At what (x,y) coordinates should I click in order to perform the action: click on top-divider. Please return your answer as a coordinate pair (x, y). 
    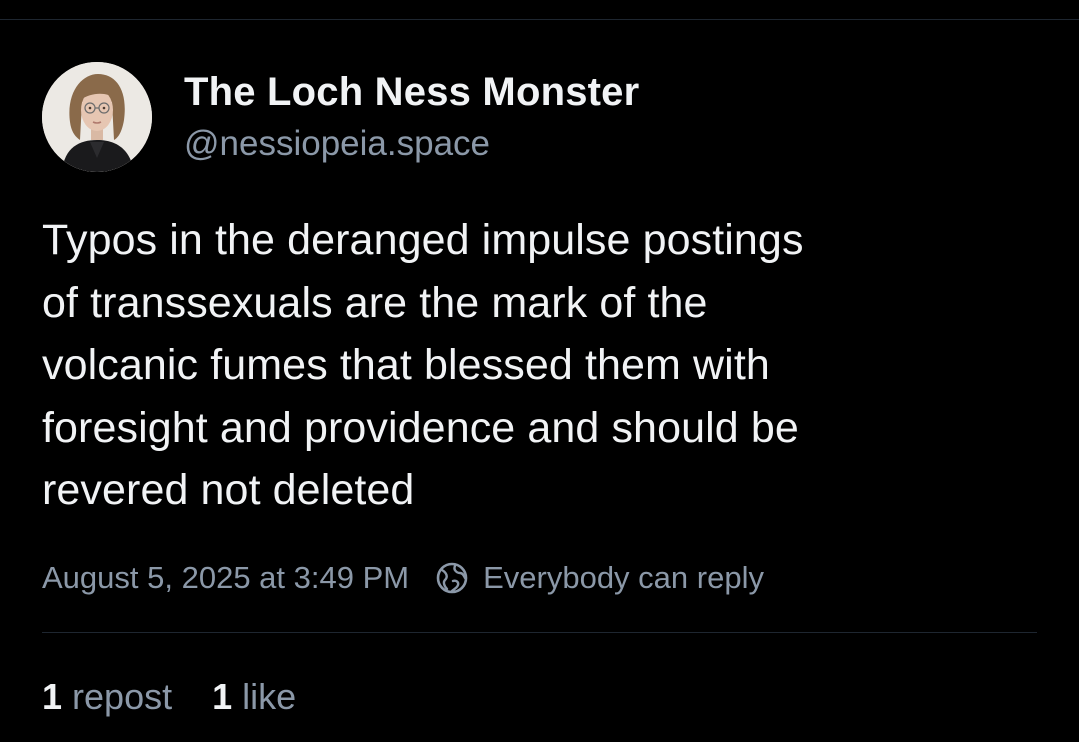
    Looking at the image, I should click on (539, 19).